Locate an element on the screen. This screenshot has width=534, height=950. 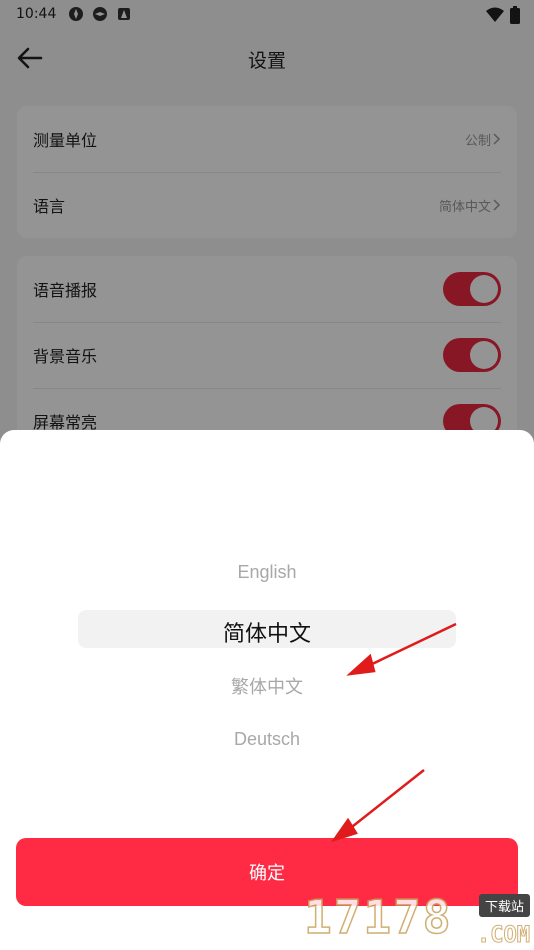
picker-option-simplified-chinese: 简体中文 is located at coordinates (267, 632).